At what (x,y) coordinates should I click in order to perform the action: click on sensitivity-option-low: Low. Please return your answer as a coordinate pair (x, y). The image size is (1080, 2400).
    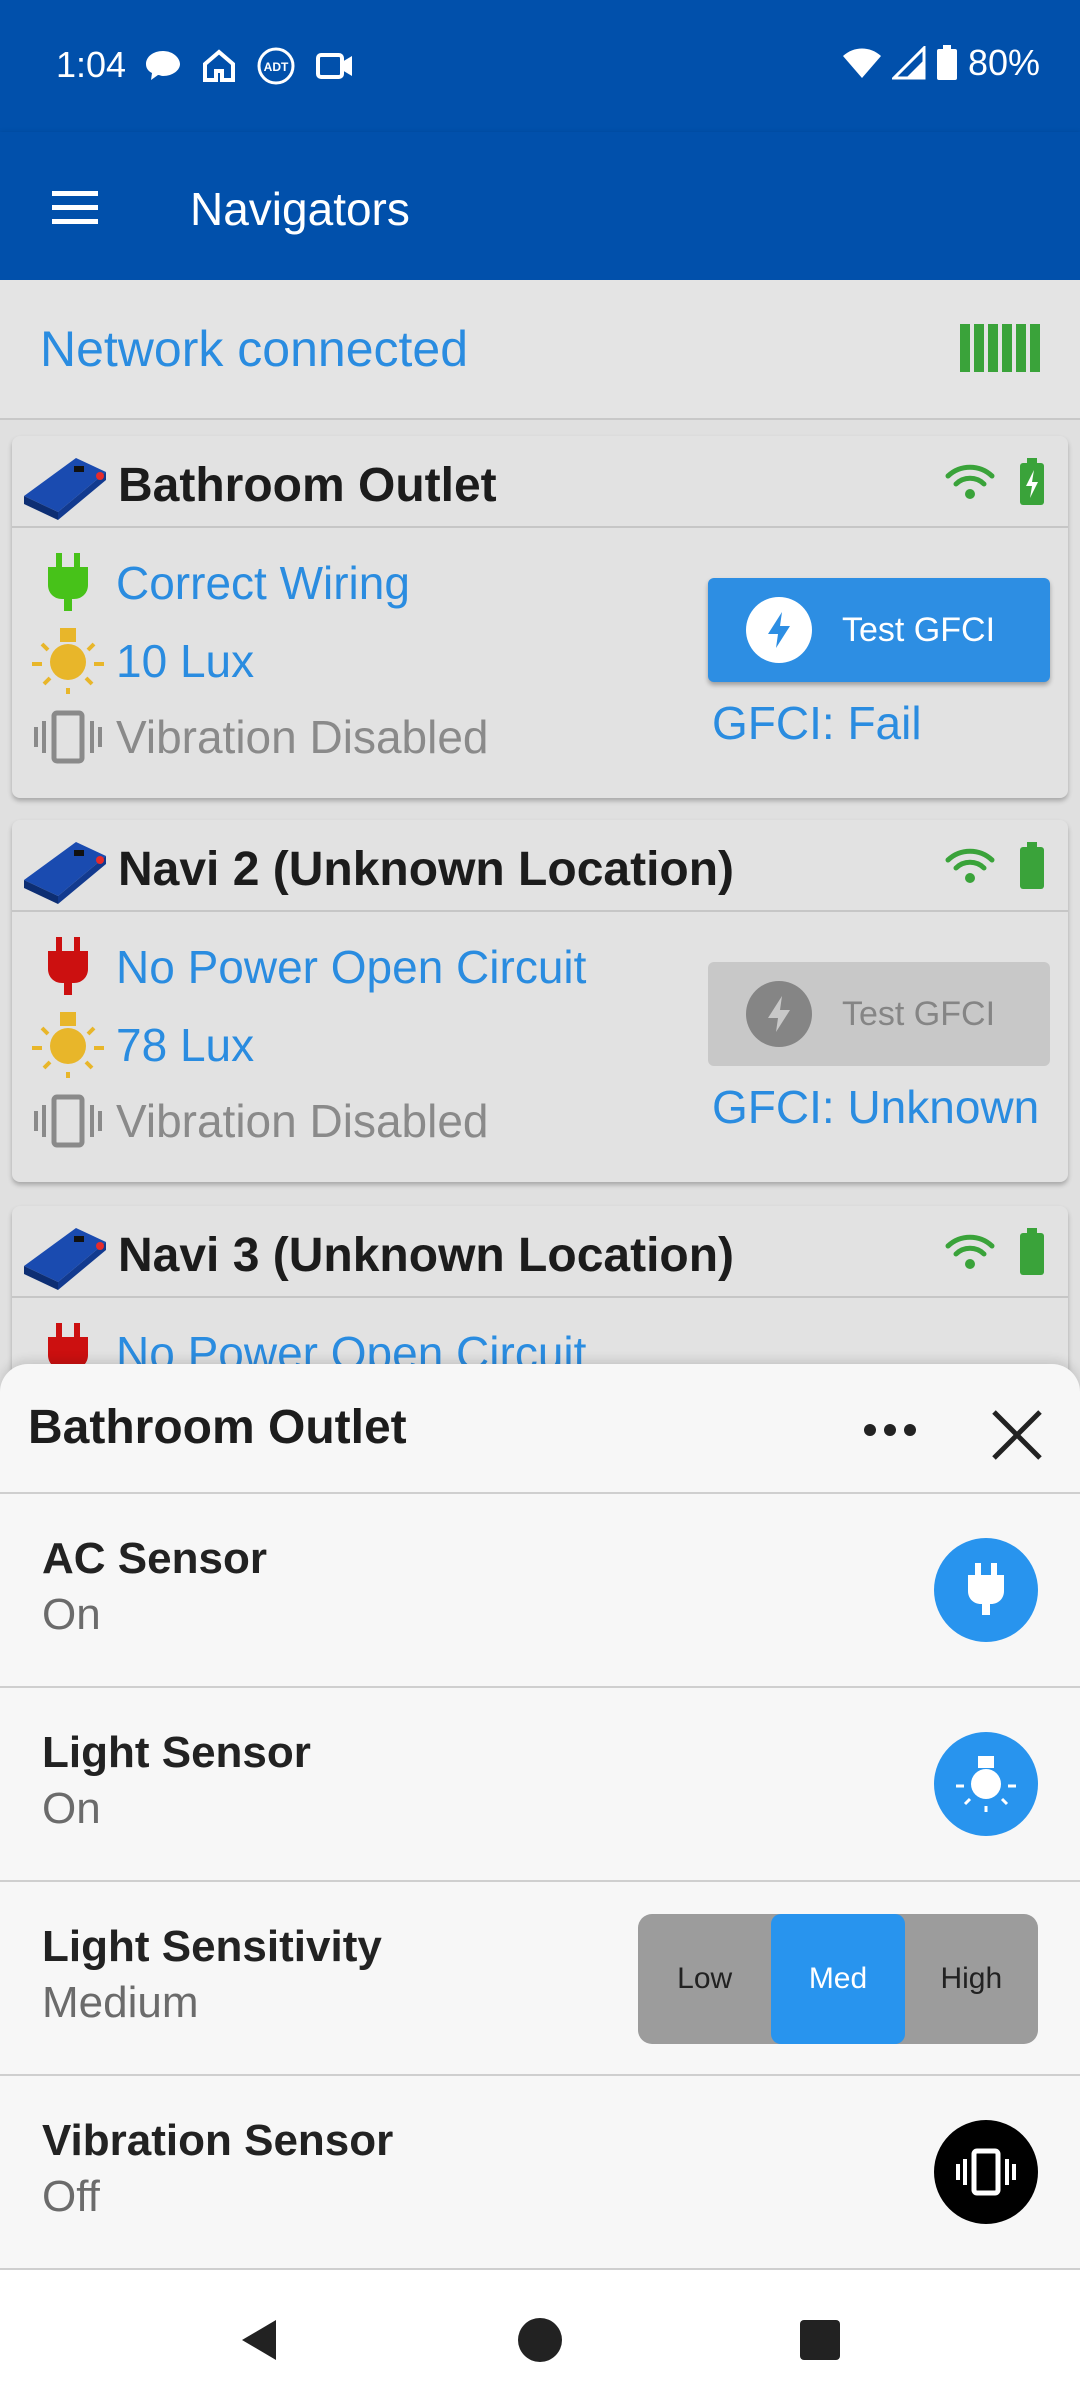
    Looking at the image, I should click on (704, 1979).